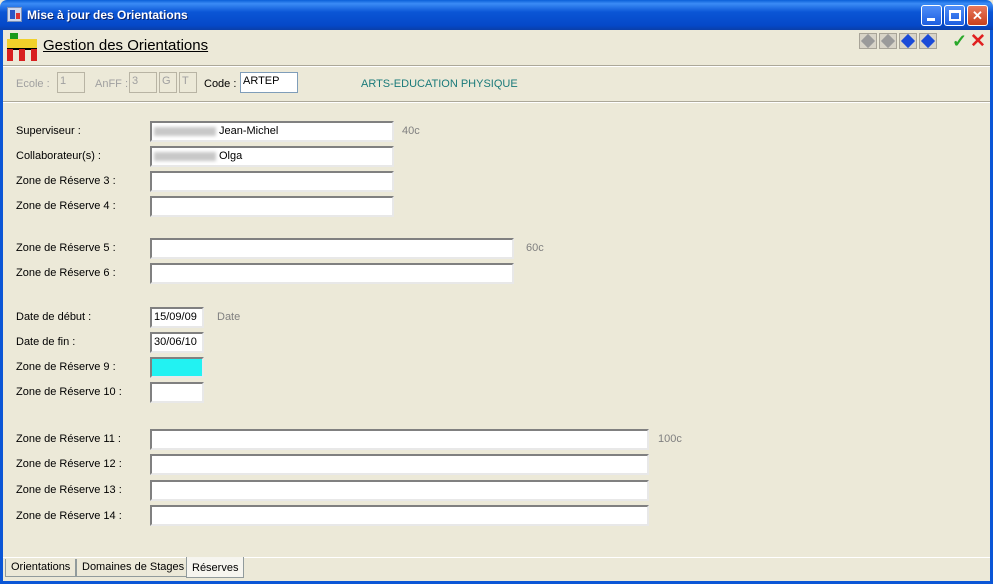 This screenshot has height=584, width=993. I want to click on length-hint-60: 60c, so click(535, 248).